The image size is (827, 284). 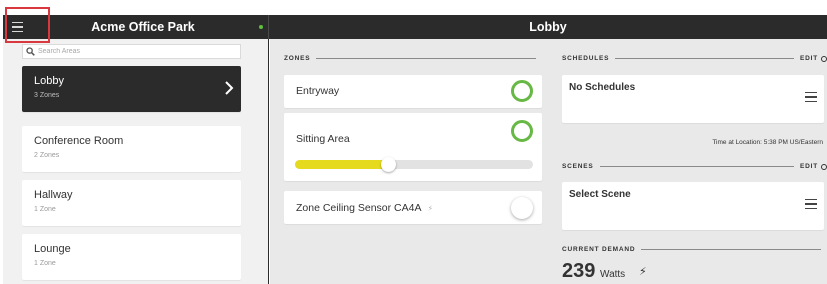 What do you see at coordinates (548, 27) in the screenshot?
I see `page-title: Lobby` at bounding box center [548, 27].